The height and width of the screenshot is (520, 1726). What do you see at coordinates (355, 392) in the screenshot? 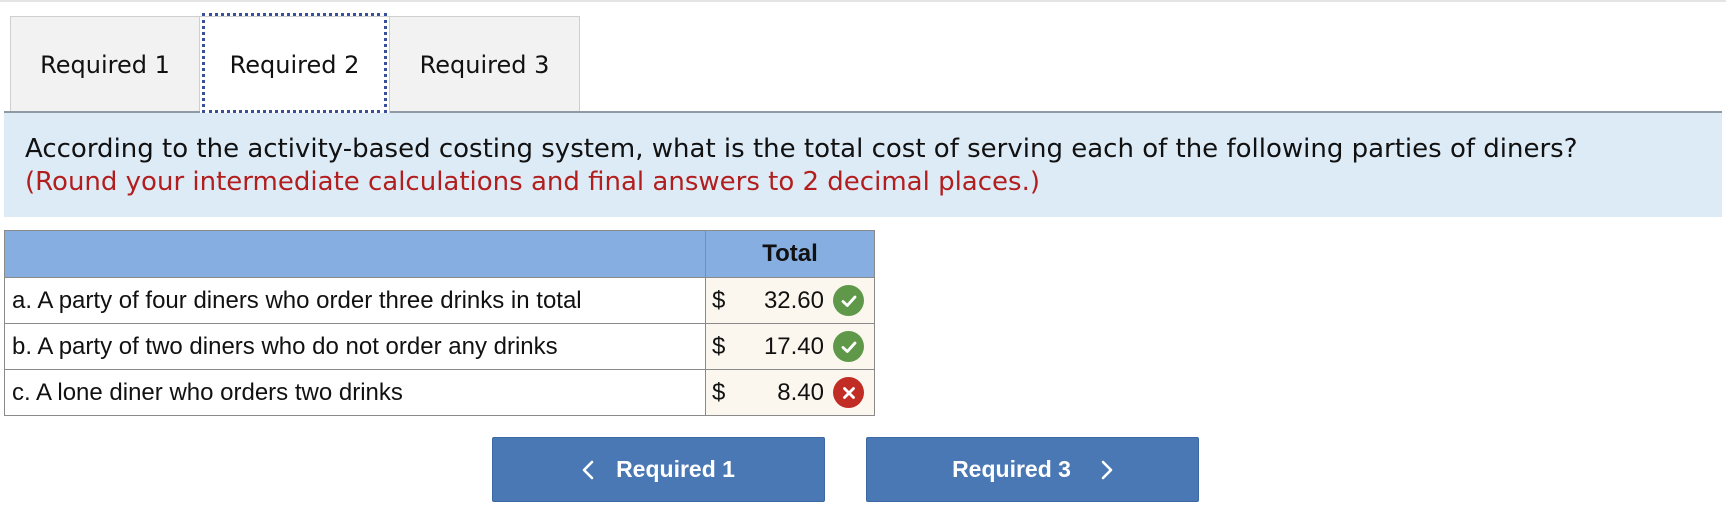
I see `row-label: c. A lone diner who orders two drinks` at bounding box center [355, 392].